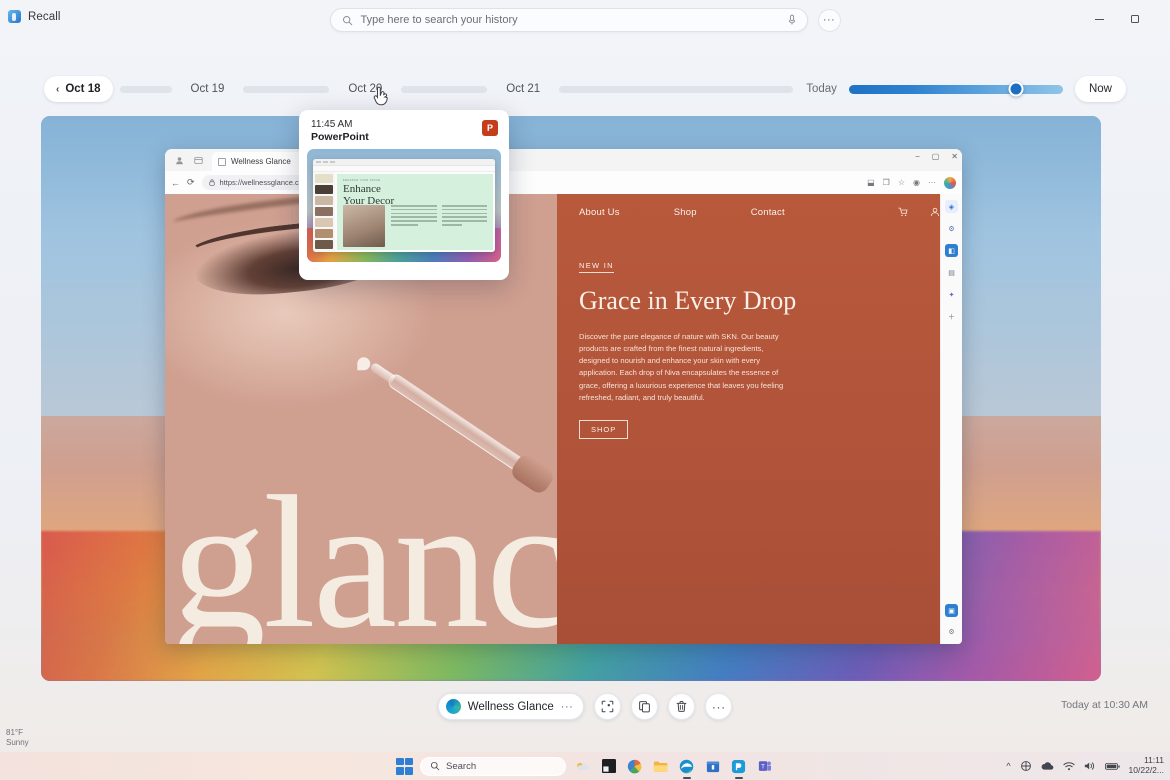  I want to click on start-button, so click(404, 766).